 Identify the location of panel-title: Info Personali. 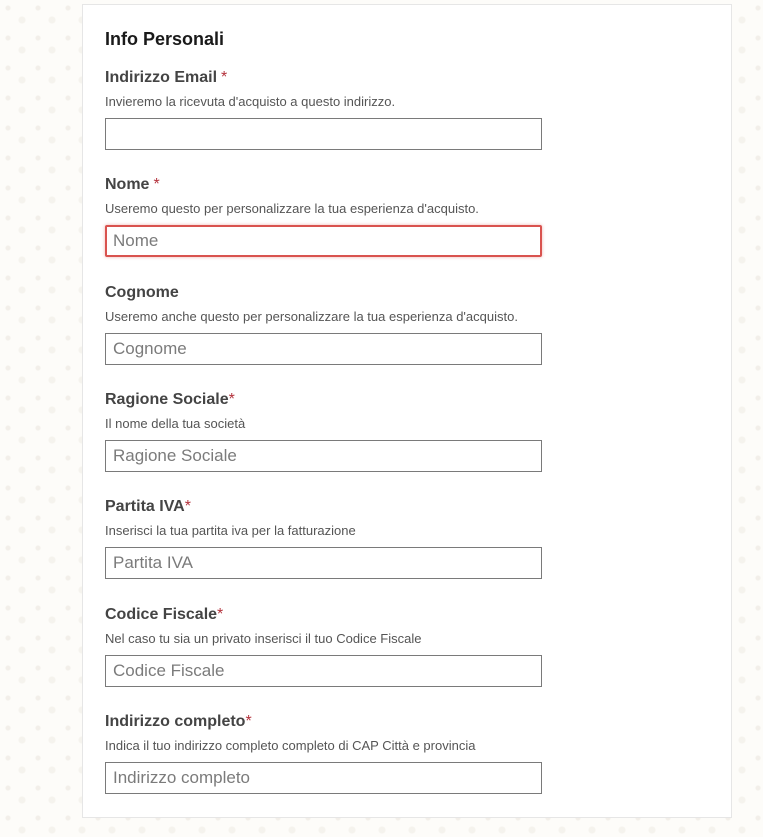
(165, 39).